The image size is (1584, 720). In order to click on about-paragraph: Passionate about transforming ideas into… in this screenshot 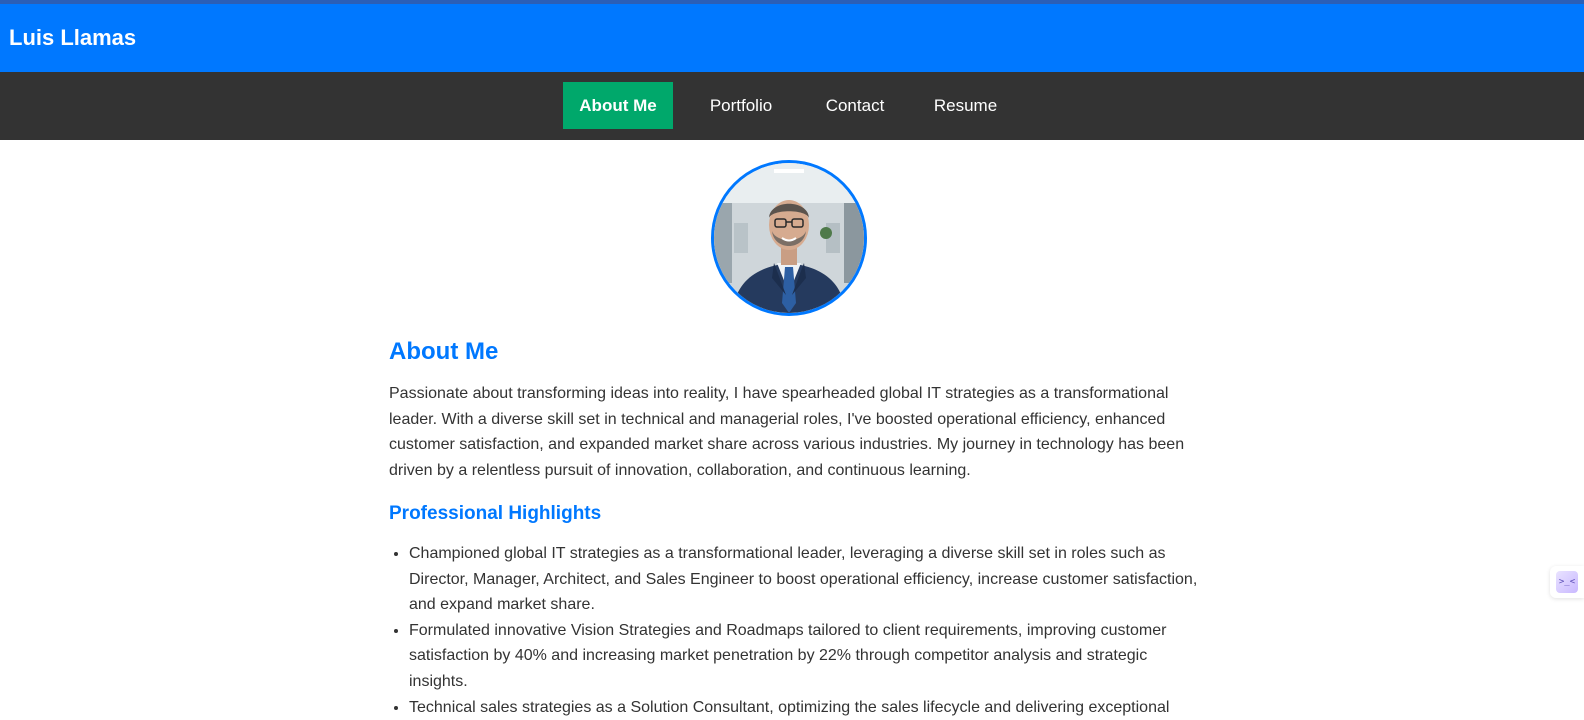, I will do `click(787, 432)`.